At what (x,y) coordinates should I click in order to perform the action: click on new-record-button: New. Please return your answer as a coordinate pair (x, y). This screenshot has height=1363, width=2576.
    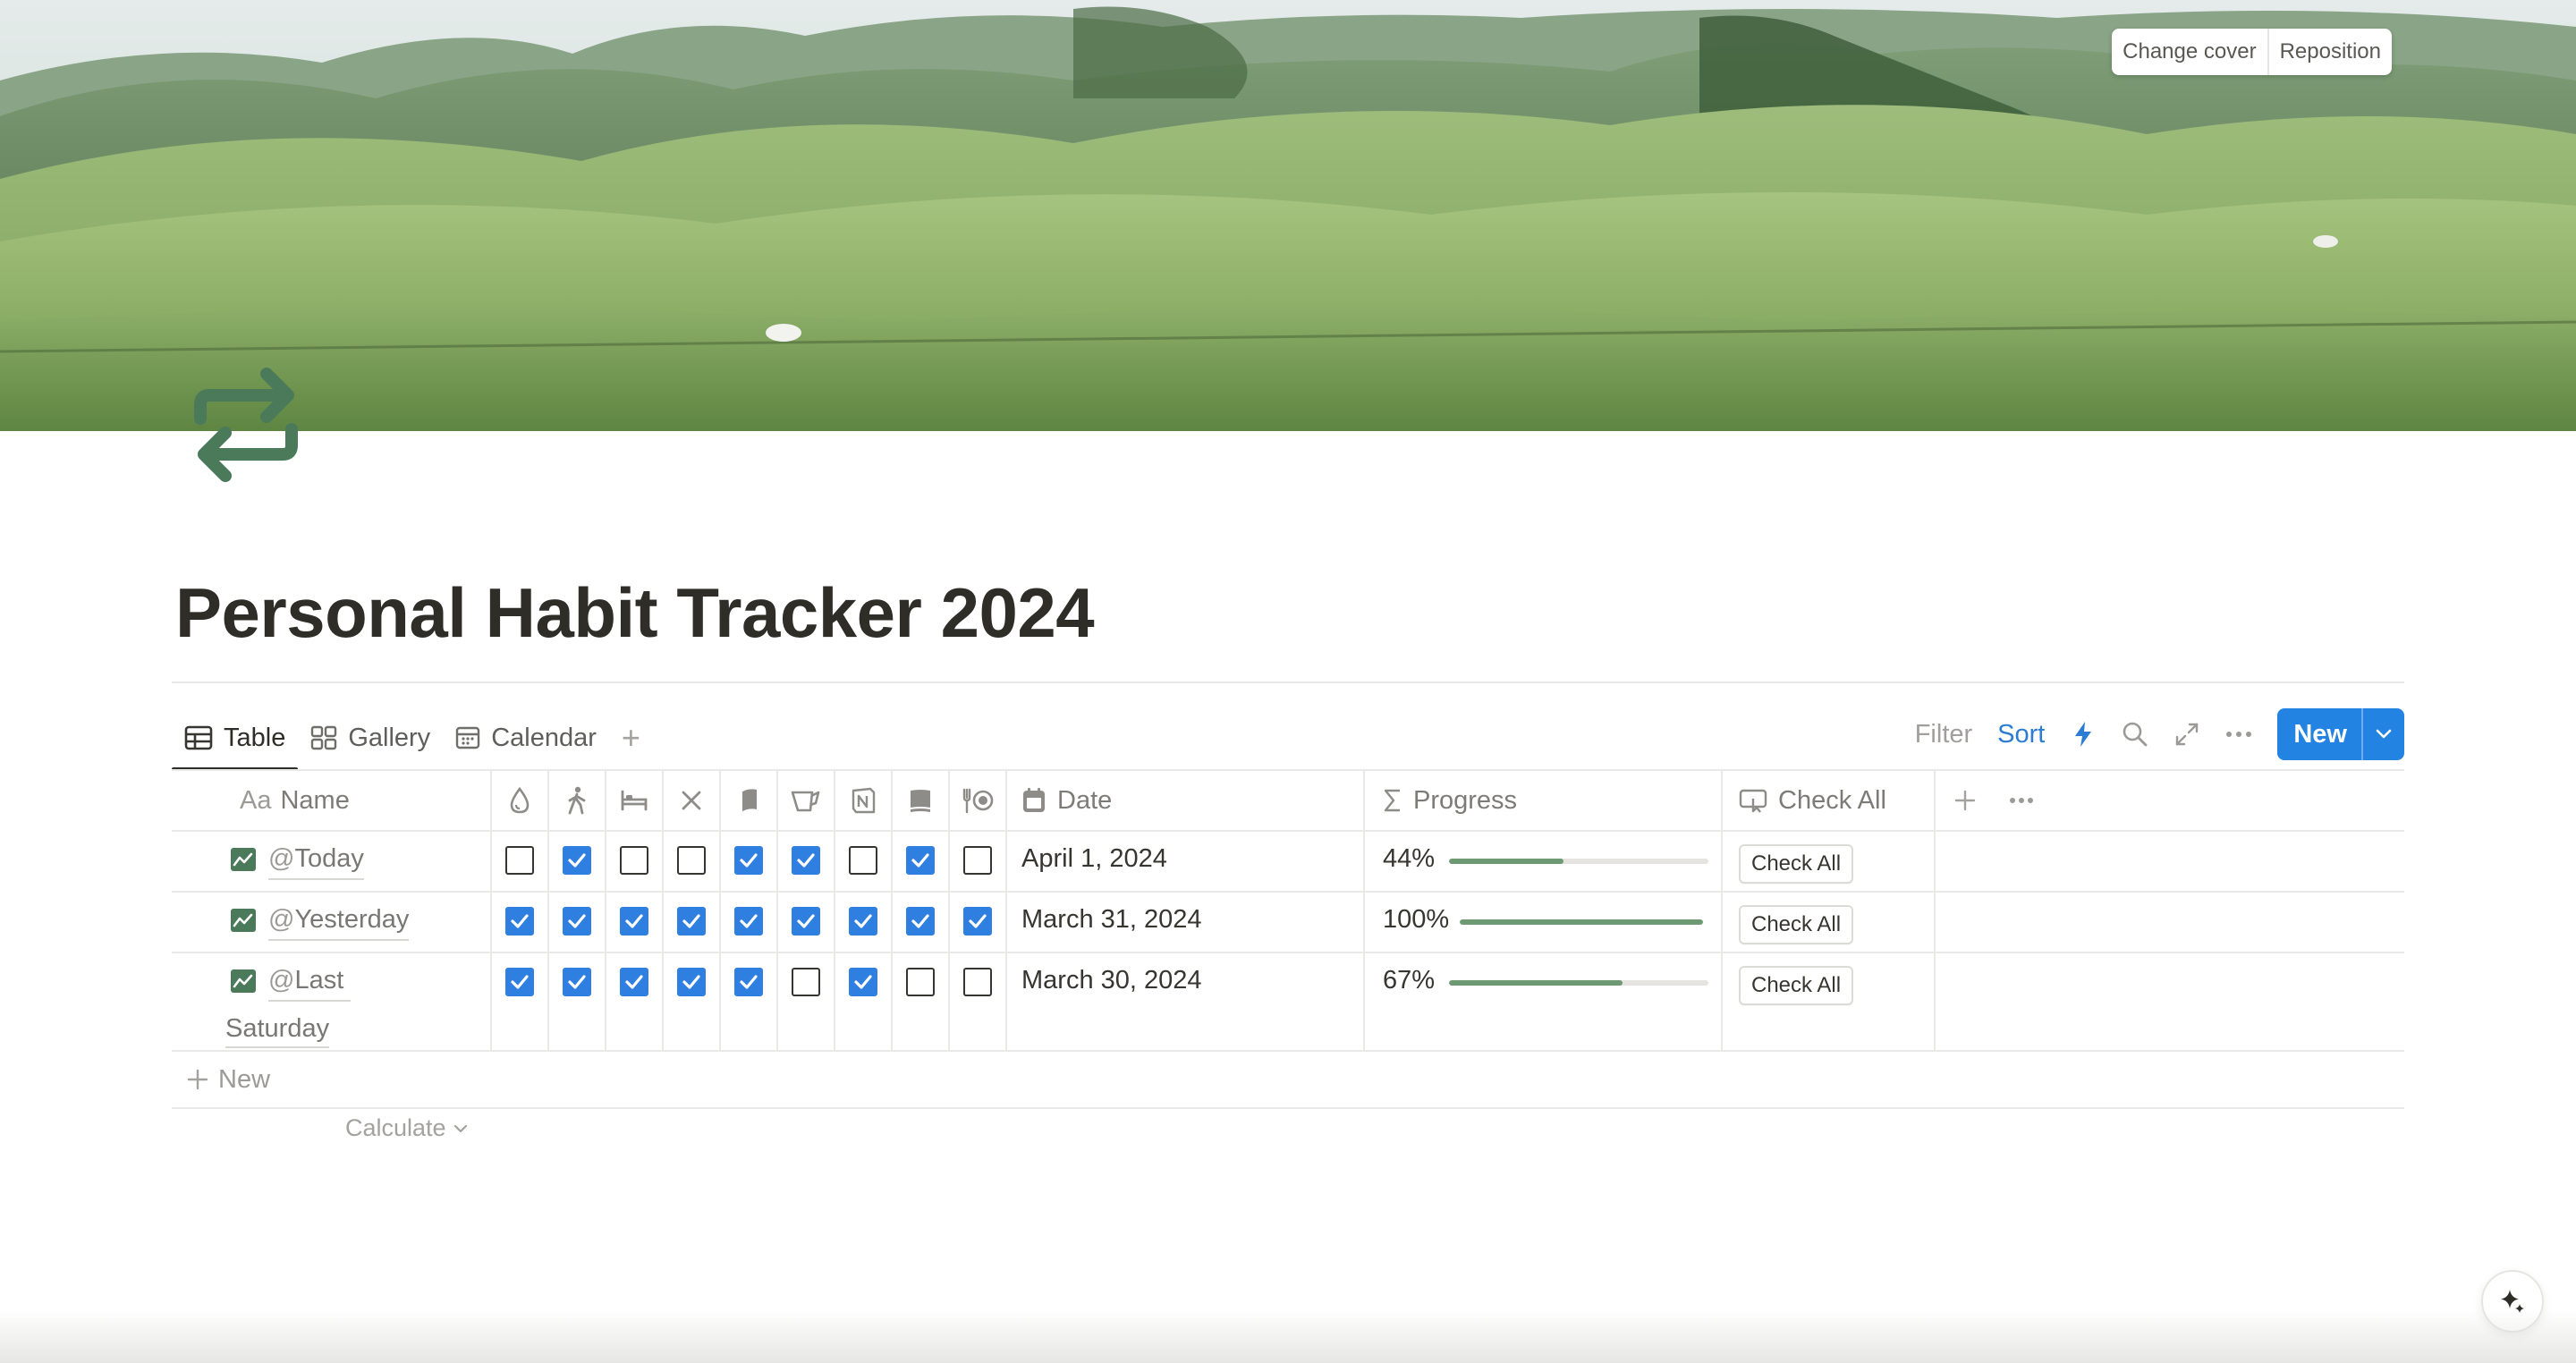
    Looking at the image, I should click on (2340, 734).